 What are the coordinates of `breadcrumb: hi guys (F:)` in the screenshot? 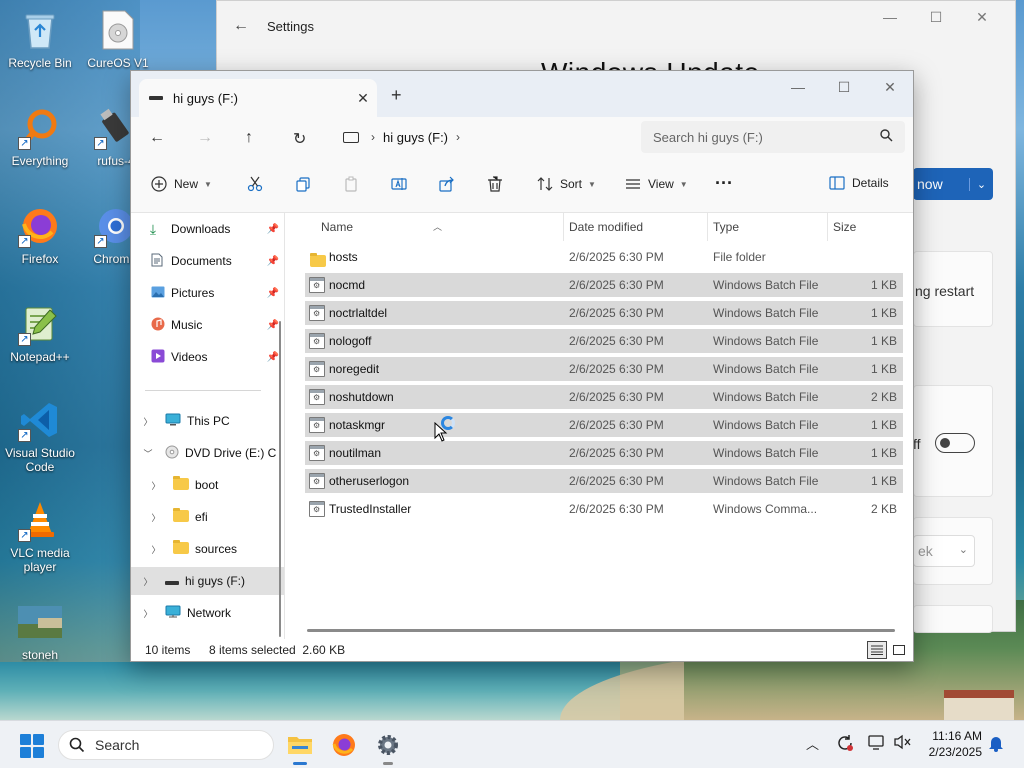 It's located at (415, 137).